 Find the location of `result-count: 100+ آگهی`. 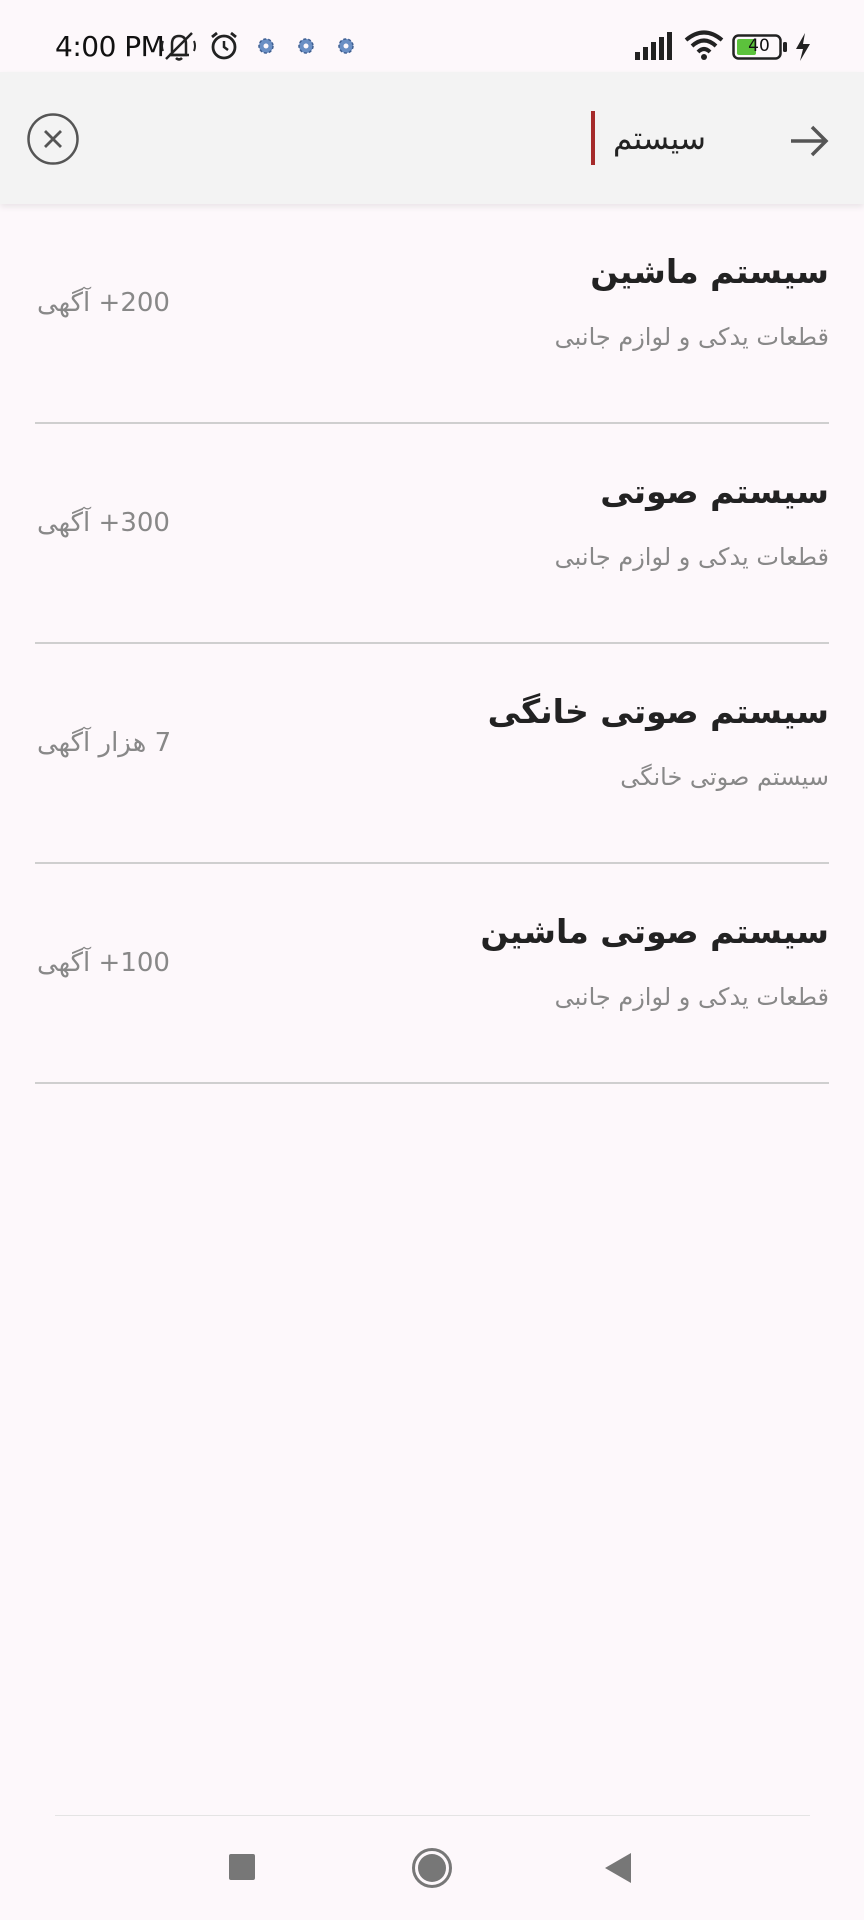

result-count: 100+ آگهی is located at coordinates (103, 963).